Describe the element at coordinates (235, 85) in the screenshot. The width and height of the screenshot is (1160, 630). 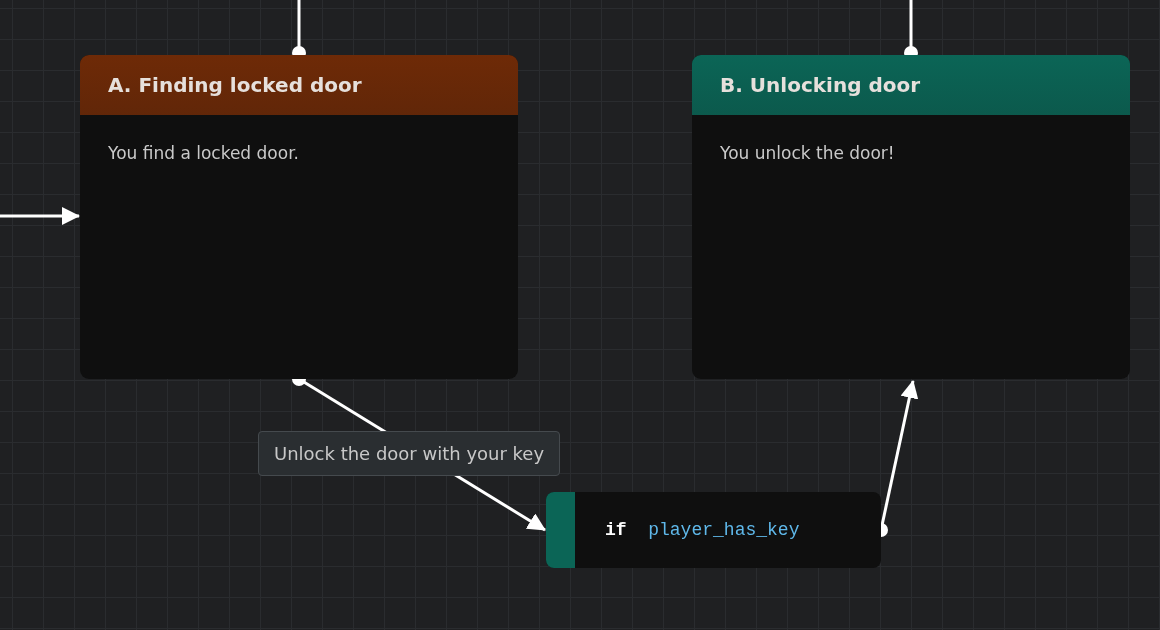
I see `passage-title: A. Finding locked door` at that location.